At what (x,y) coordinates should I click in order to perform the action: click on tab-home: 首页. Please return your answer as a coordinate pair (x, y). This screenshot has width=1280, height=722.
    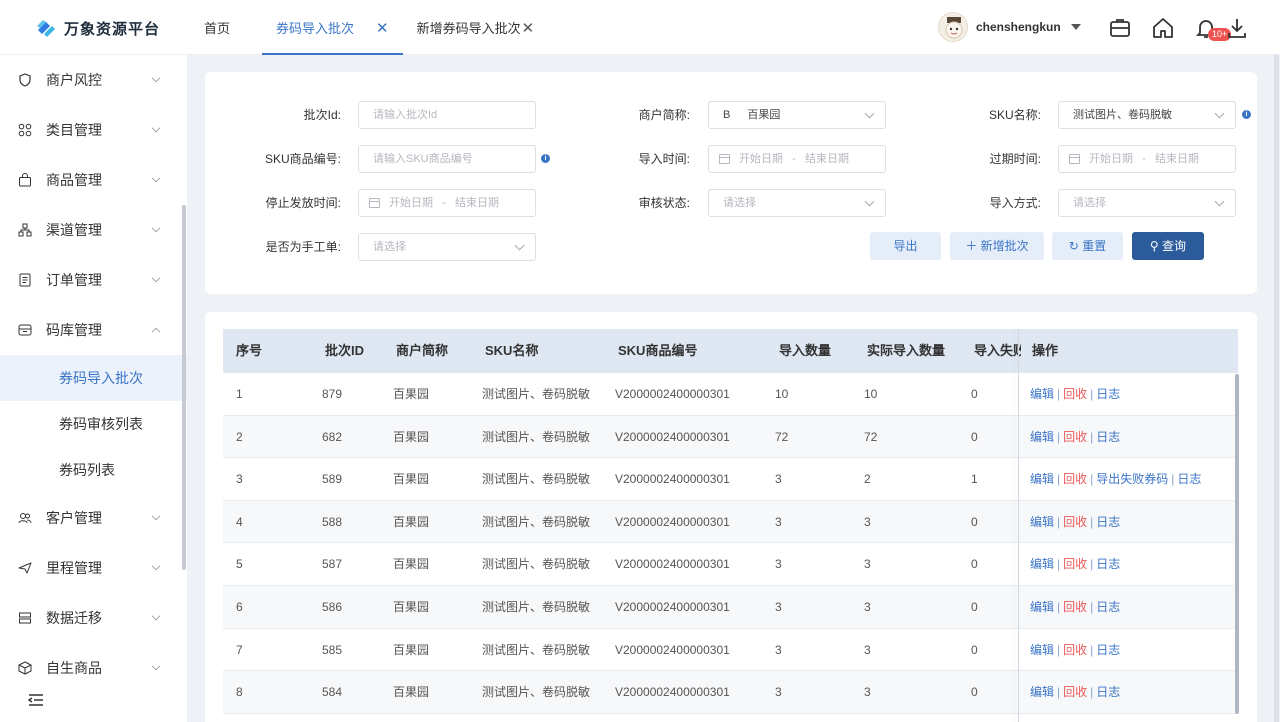
    Looking at the image, I should click on (217, 27).